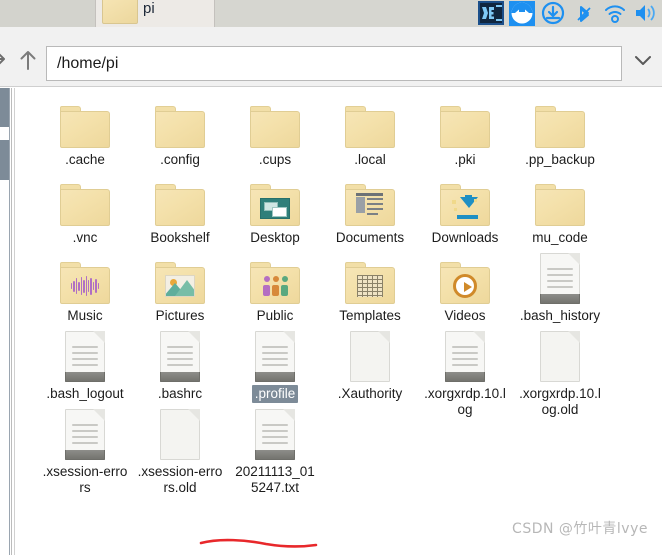  What do you see at coordinates (610, 529) in the screenshot?
I see `watermark-user: 竹叶青lvye` at bounding box center [610, 529].